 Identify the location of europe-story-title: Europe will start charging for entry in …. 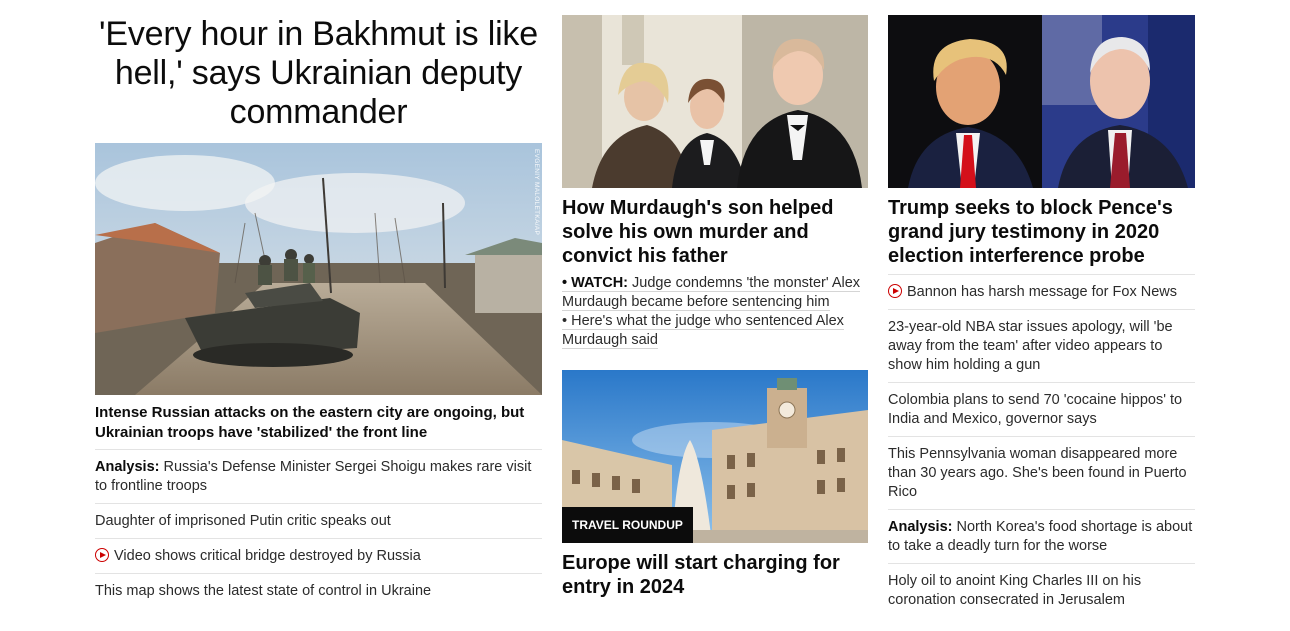
(715, 575).